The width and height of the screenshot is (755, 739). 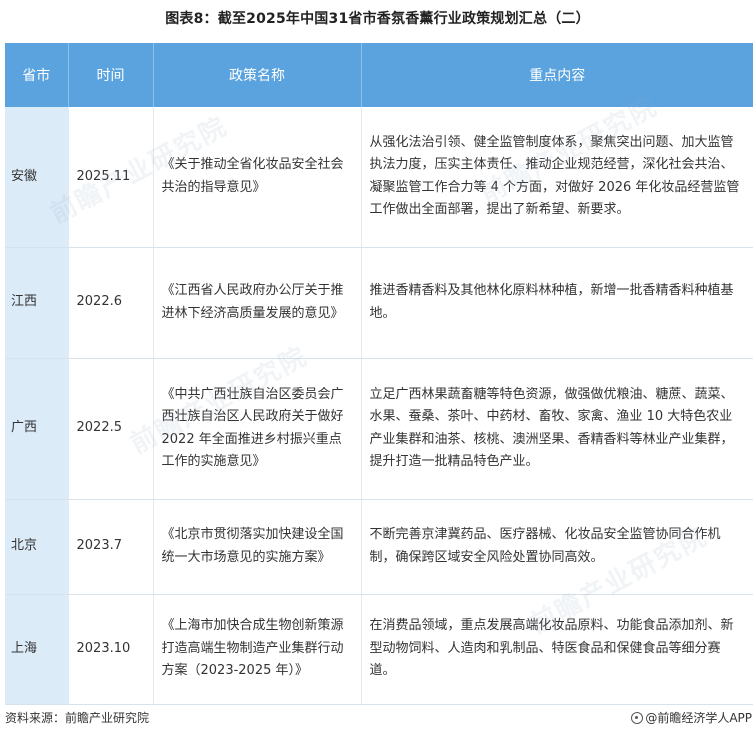 I want to click on time-cell: 2023.7, so click(x=111, y=547).